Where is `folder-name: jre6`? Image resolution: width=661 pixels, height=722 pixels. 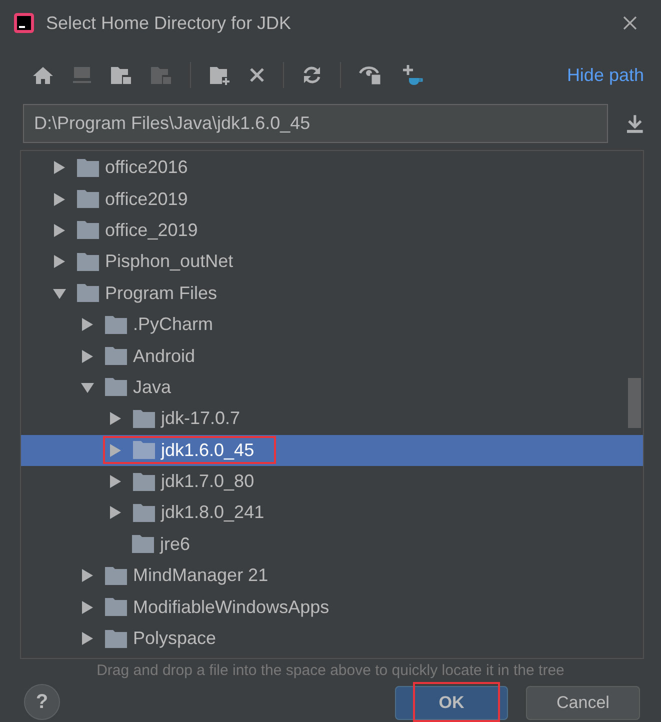 folder-name: jre6 is located at coordinates (175, 544).